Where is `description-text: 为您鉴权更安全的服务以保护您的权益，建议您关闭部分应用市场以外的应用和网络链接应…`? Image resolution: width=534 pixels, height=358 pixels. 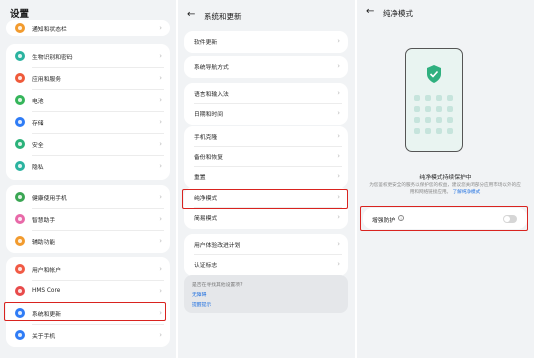 description-text: 为您鉴权更安全的服务以保护您的权益，建议您关闭部分应用市场以外的应用和网络链接应… is located at coordinates (445, 189).